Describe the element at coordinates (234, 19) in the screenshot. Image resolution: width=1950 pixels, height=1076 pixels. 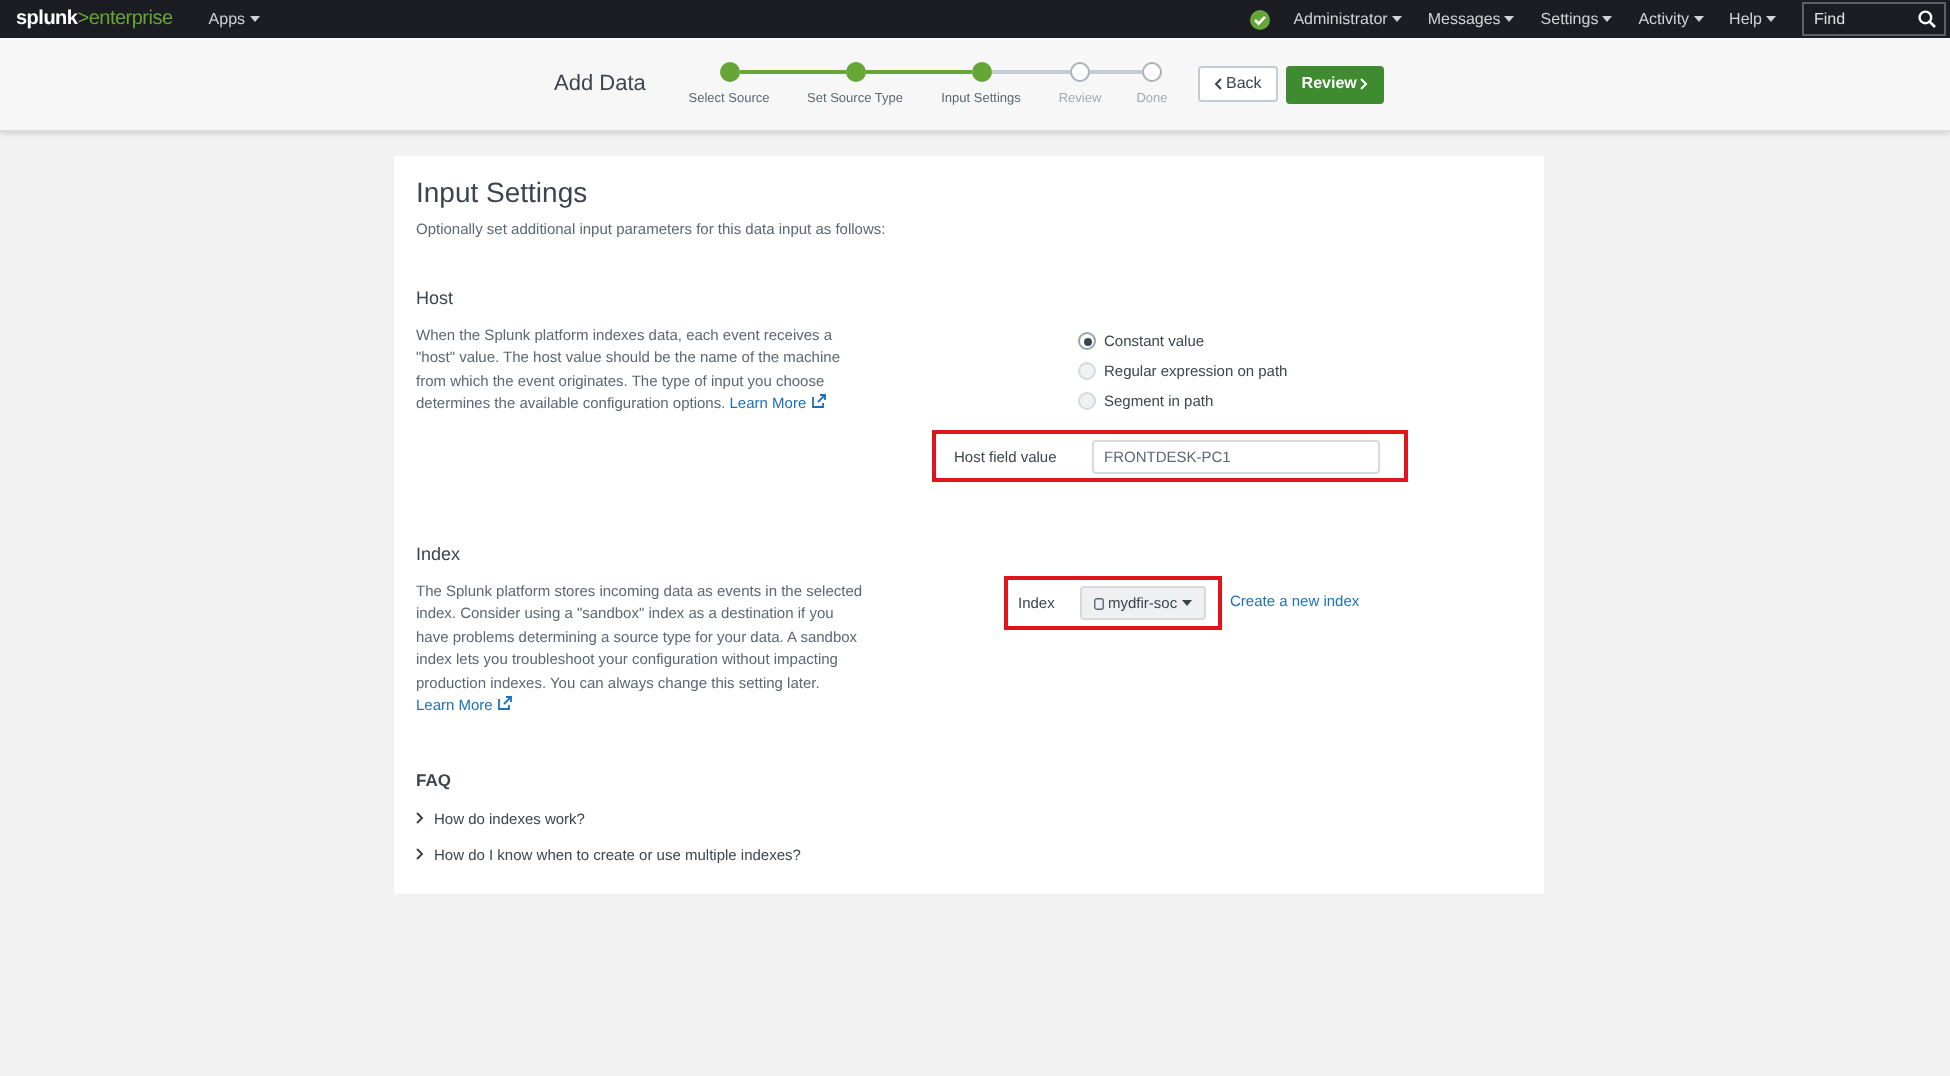
I see `apps-menu: Apps` at that location.